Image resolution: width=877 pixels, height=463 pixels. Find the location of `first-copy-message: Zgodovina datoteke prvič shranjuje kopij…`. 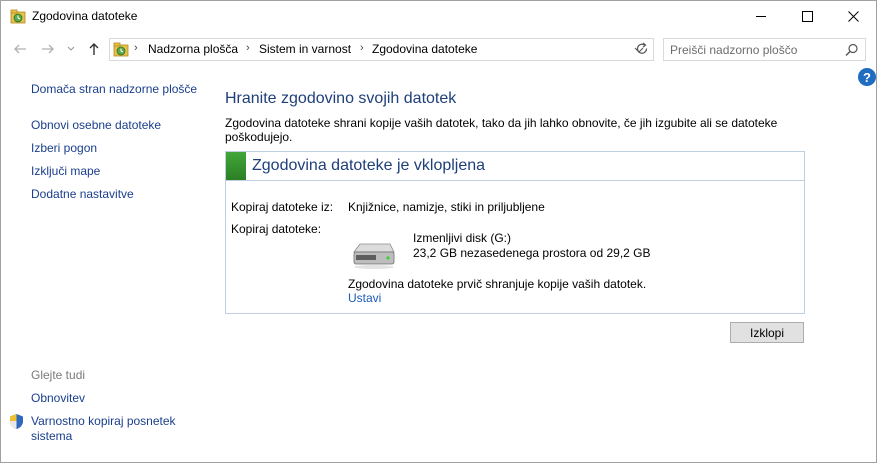

first-copy-message: Zgodovina datoteke prvič shranjuje kopij… is located at coordinates (497, 284).